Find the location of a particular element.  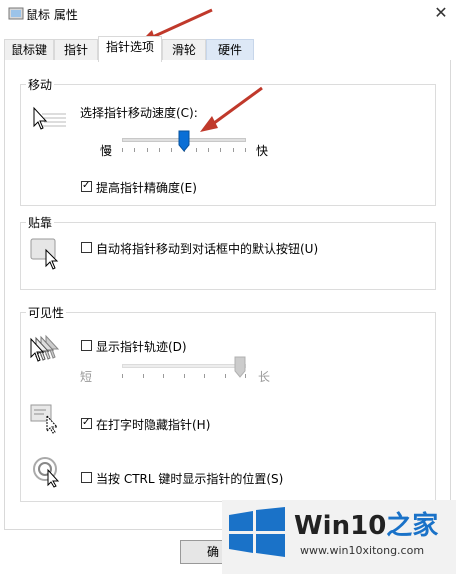

watermark-title: Win10之家 is located at coordinates (366, 523).